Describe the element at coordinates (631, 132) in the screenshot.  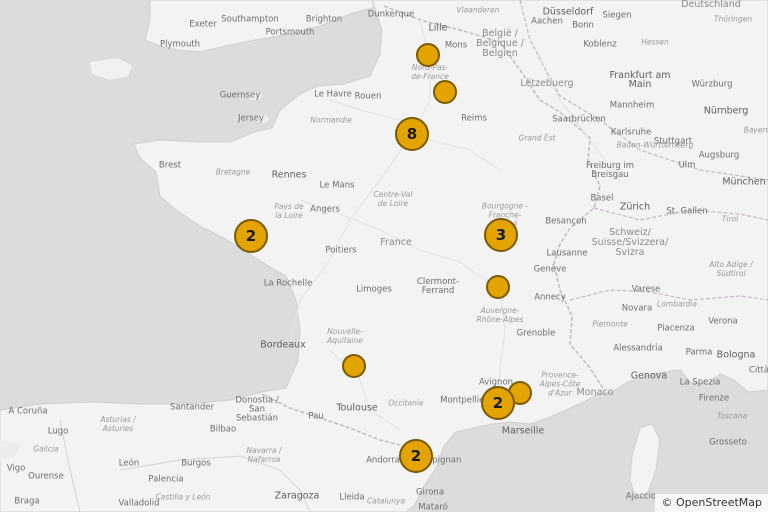
I see `label-karlsruhe: Karlsruhe` at that location.